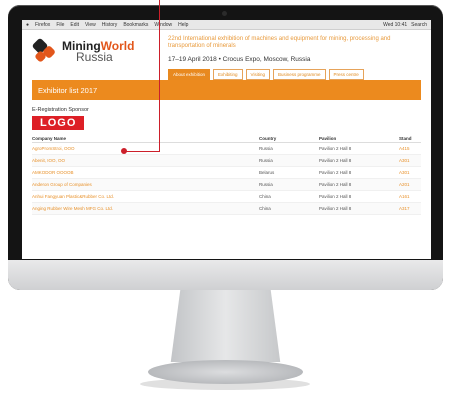 Image resolution: width=451 pixels, height=399 pixels. Describe the element at coordinates (225, 326) in the screenshot. I see `monitor-stand` at that location.